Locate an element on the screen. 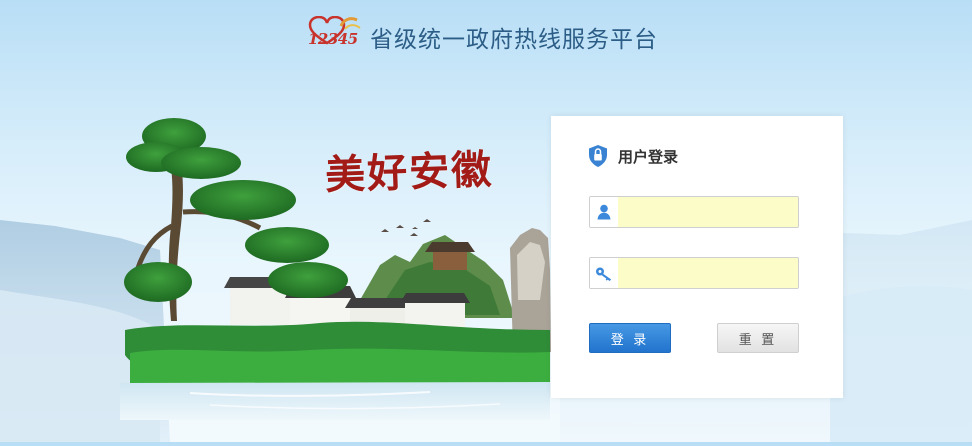 The image size is (972, 446). lock-shield-icon is located at coordinates (598, 156).